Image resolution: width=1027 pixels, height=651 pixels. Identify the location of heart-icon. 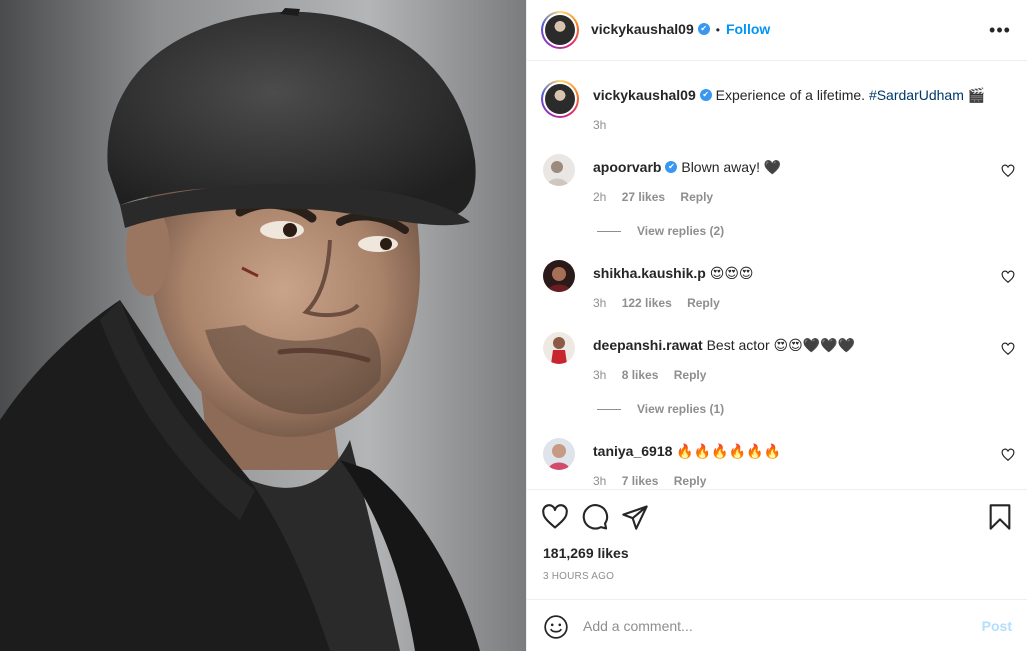
(555, 517).